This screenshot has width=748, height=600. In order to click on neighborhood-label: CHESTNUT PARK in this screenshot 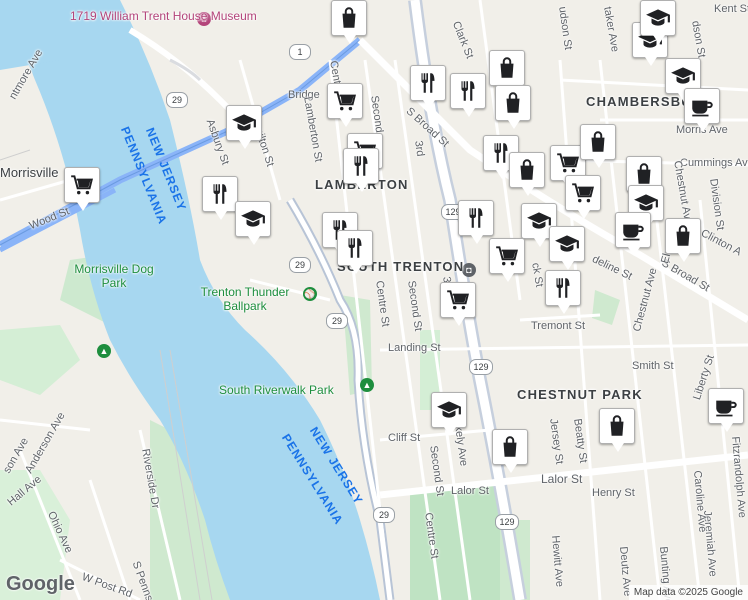, I will do `click(580, 394)`.